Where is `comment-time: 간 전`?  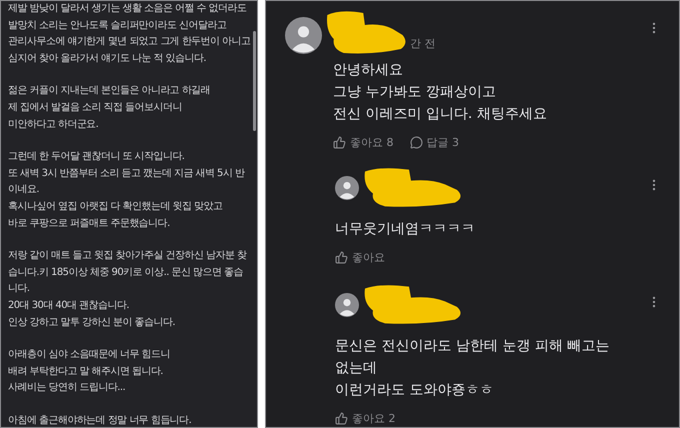 comment-time: 간 전 is located at coordinates (423, 43).